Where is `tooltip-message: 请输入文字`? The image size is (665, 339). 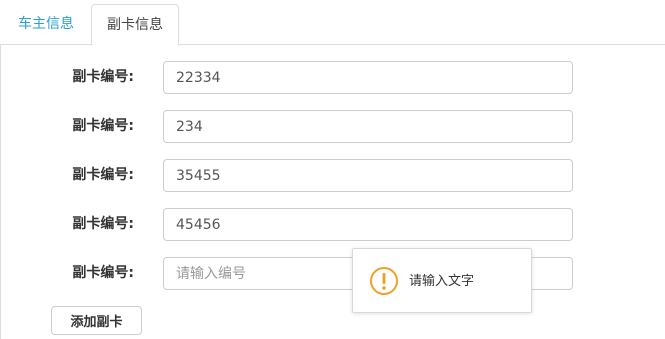
tooltip-message: 请输入文字 is located at coordinates (442, 281).